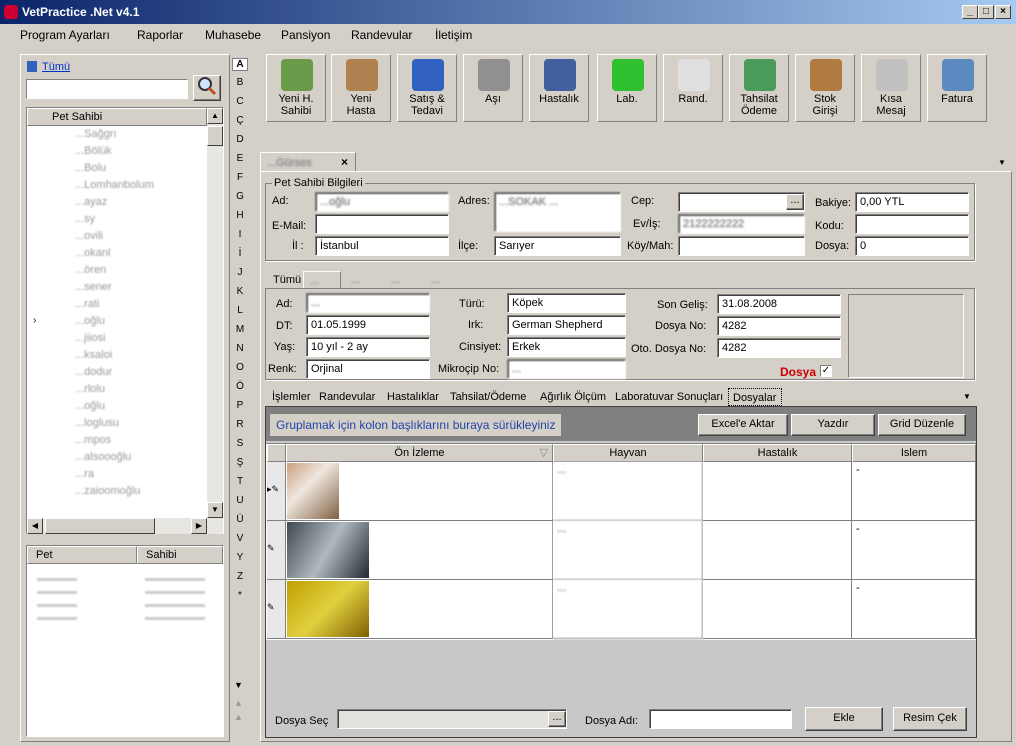  I want to click on gender-field: Erkek, so click(566, 347).